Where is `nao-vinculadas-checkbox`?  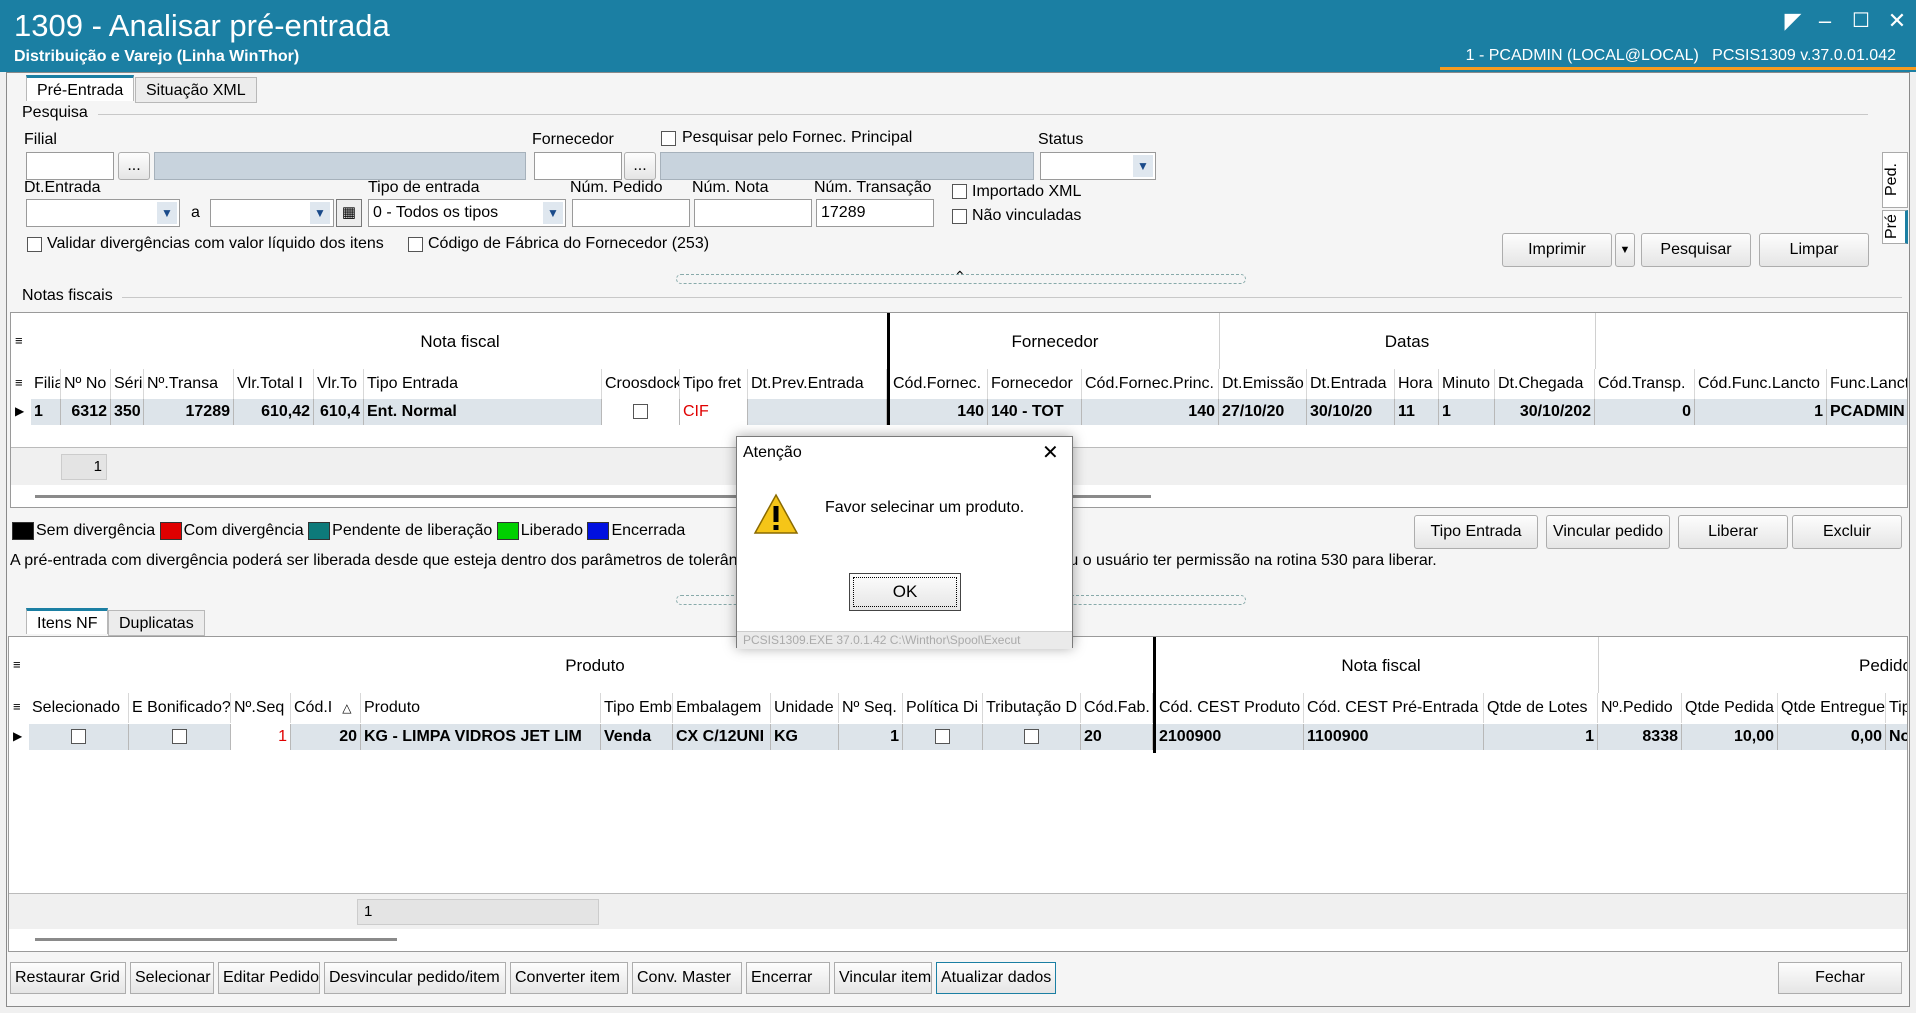
nao-vinculadas-checkbox is located at coordinates (959, 216).